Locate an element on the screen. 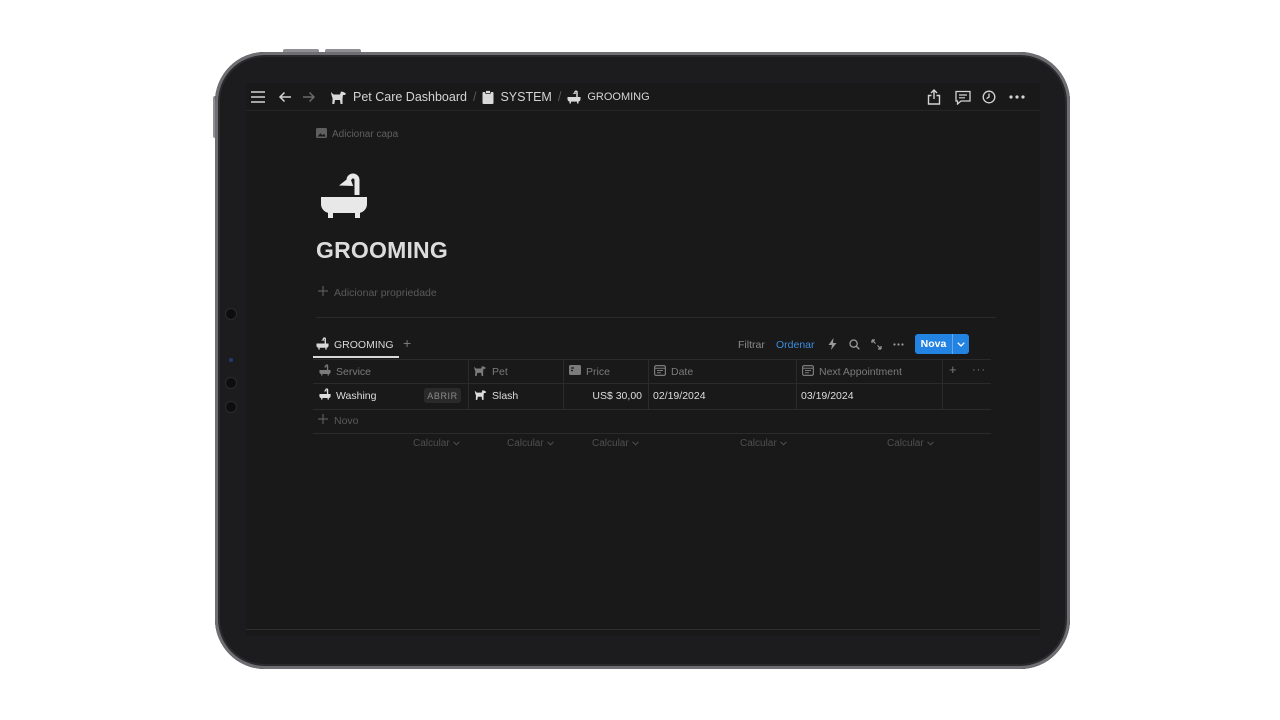 This screenshot has width=1280, height=720. price-value: US$ 30,00 is located at coordinates (617, 395).